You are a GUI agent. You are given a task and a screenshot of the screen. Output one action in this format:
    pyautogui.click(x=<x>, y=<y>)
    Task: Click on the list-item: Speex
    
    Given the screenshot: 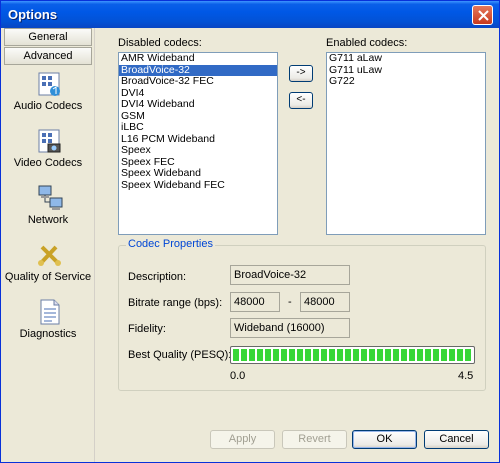 What is the action you would take?
    pyautogui.click(x=198, y=150)
    